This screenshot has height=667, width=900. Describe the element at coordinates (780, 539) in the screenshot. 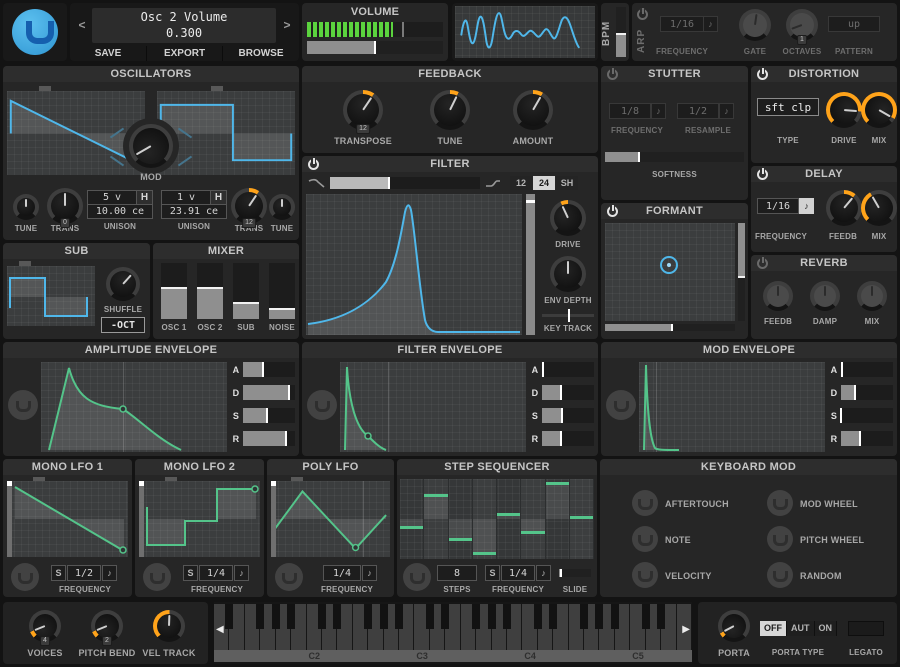

I see `pitch-wheel-mod-source-button` at that location.